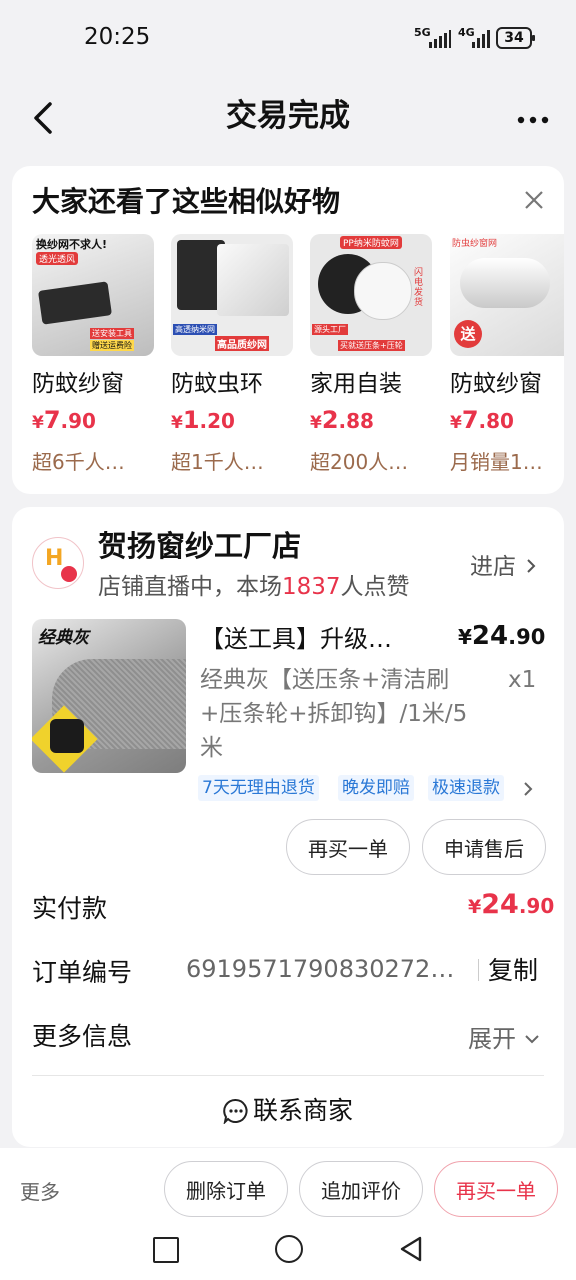 The width and height of the screenshot is (576, 1280). I want to click on chevron-down-icon, so click(531, 1039).